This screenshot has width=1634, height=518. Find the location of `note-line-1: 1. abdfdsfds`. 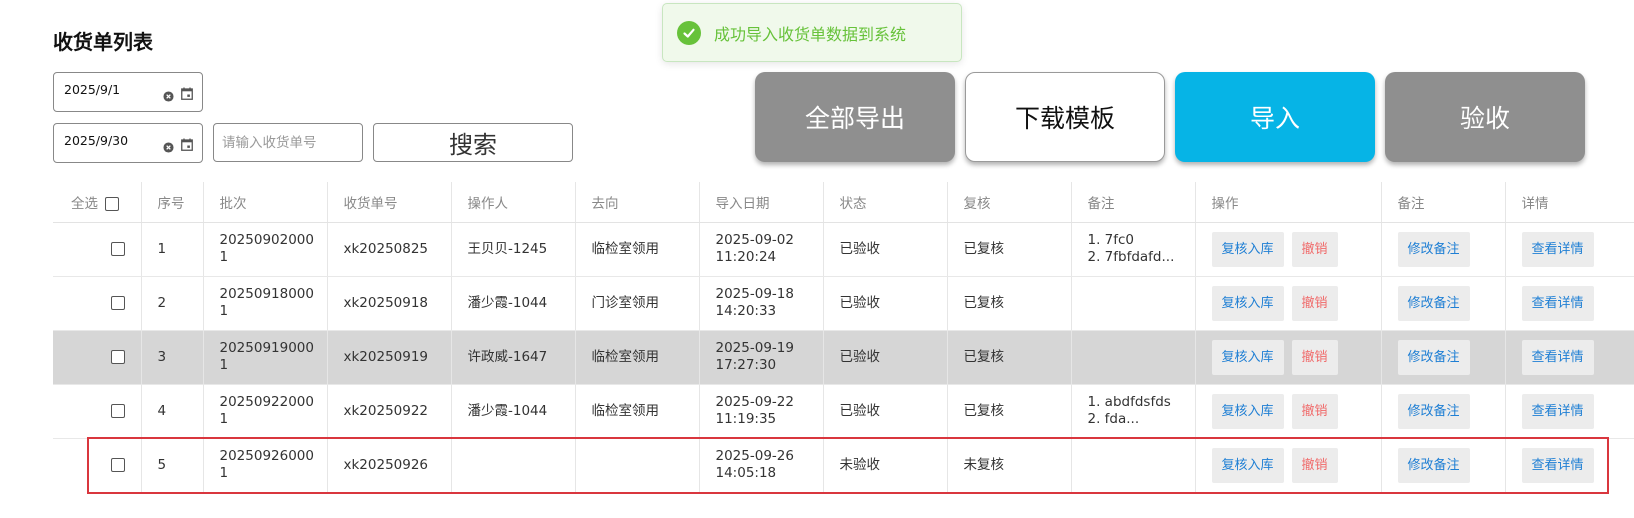

note-line-1: 1. abdfdsfds is located at coordinates (1129, 402).